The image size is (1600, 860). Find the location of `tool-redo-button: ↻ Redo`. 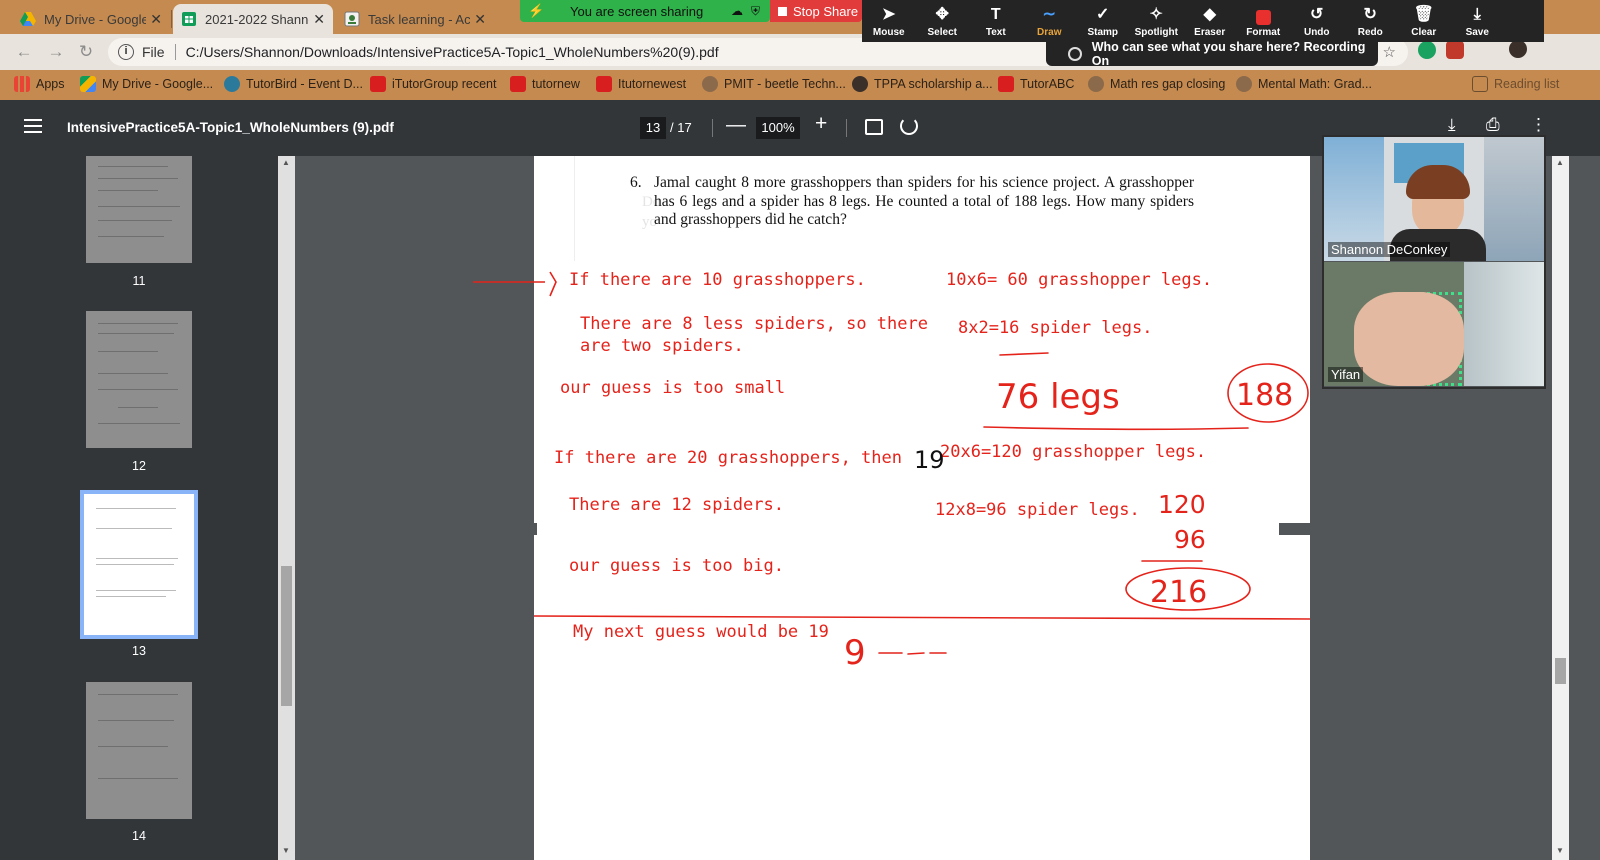

tool-redo-button: ↻ Redo is located at coordinates (1371, 21).